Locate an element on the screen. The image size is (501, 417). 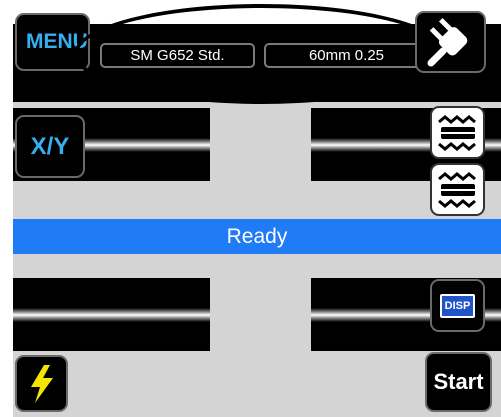
disp-button: DISP is located at coordinates (457, 305).